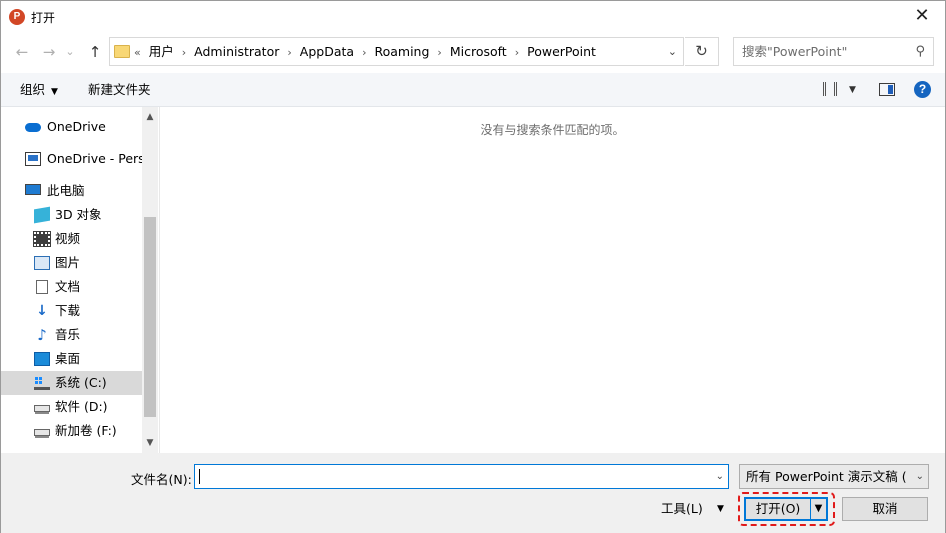 This screenshot has width=946, height=533. I want to click on sidebar-item-desktop: 桌面, so click(71, 359).